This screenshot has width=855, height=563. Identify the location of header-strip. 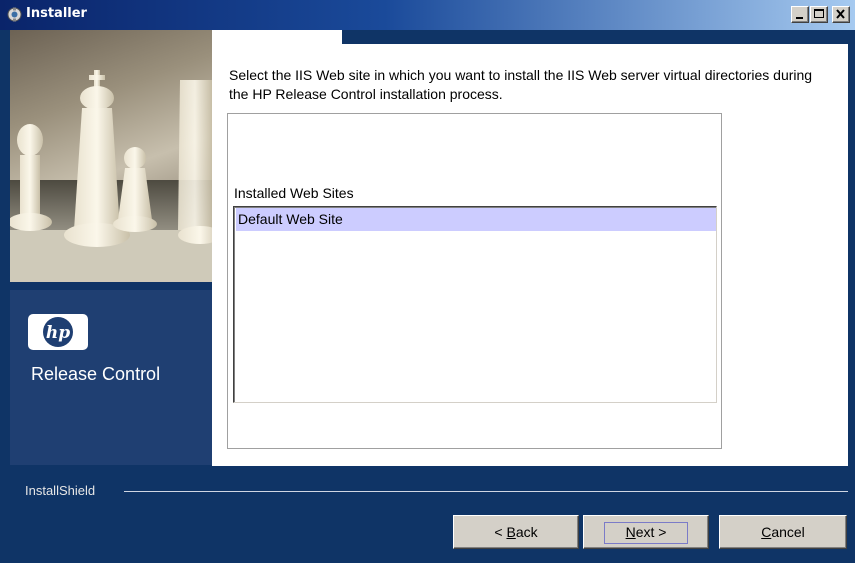
(277, 37).